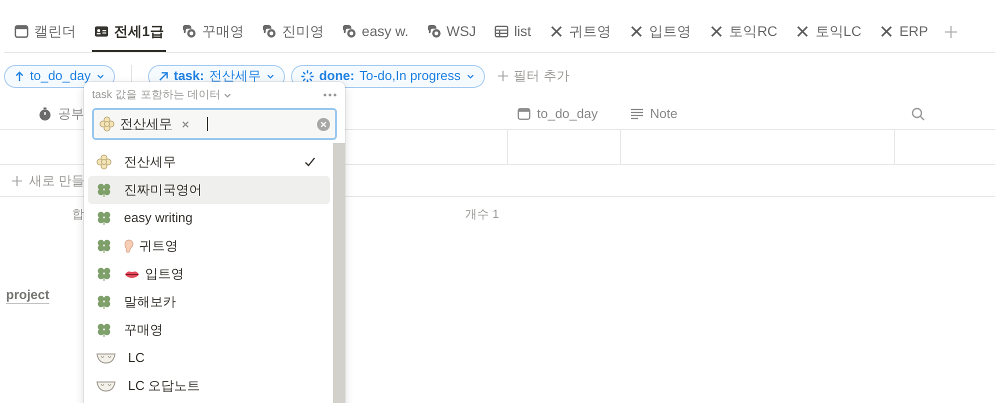 The image size is (995, 403). Describe the element at coordinates (143, 330) in the screenshot. I see `option-label: 꾸매영` at that location.